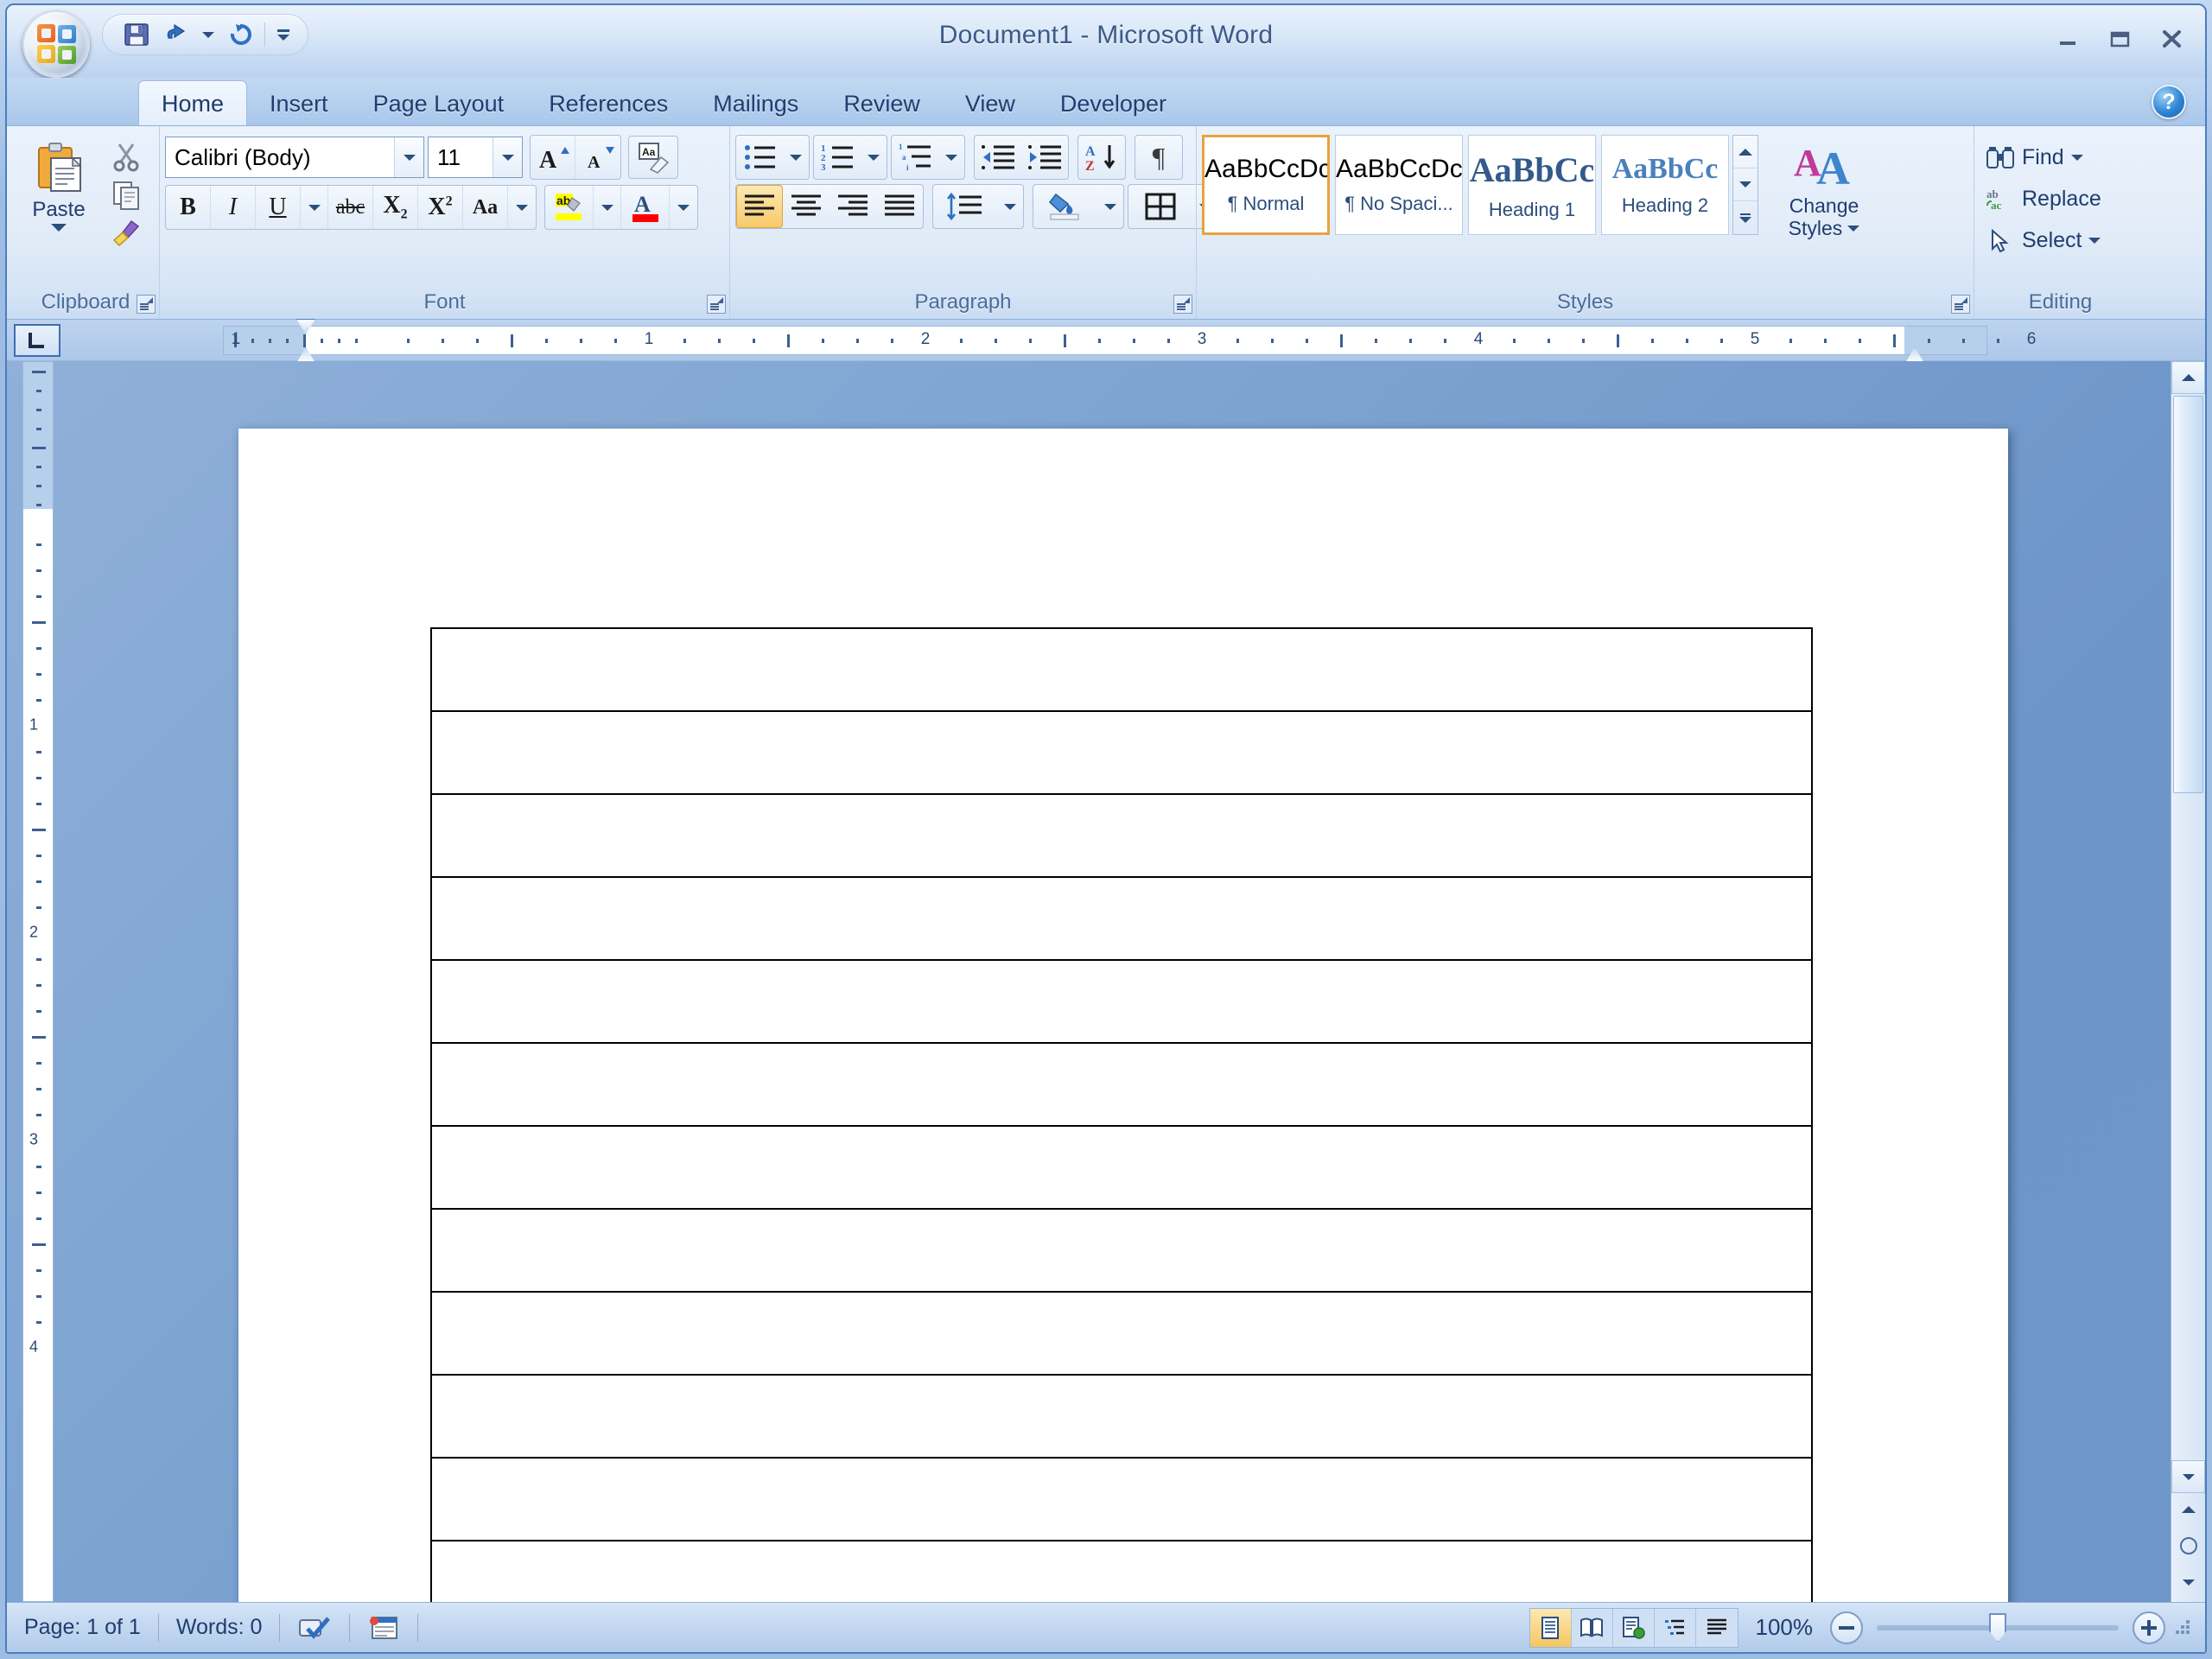 This screenshot has width=2212, height=1659. I want to click on zoom-level: 100%, so click(1785, 1627).